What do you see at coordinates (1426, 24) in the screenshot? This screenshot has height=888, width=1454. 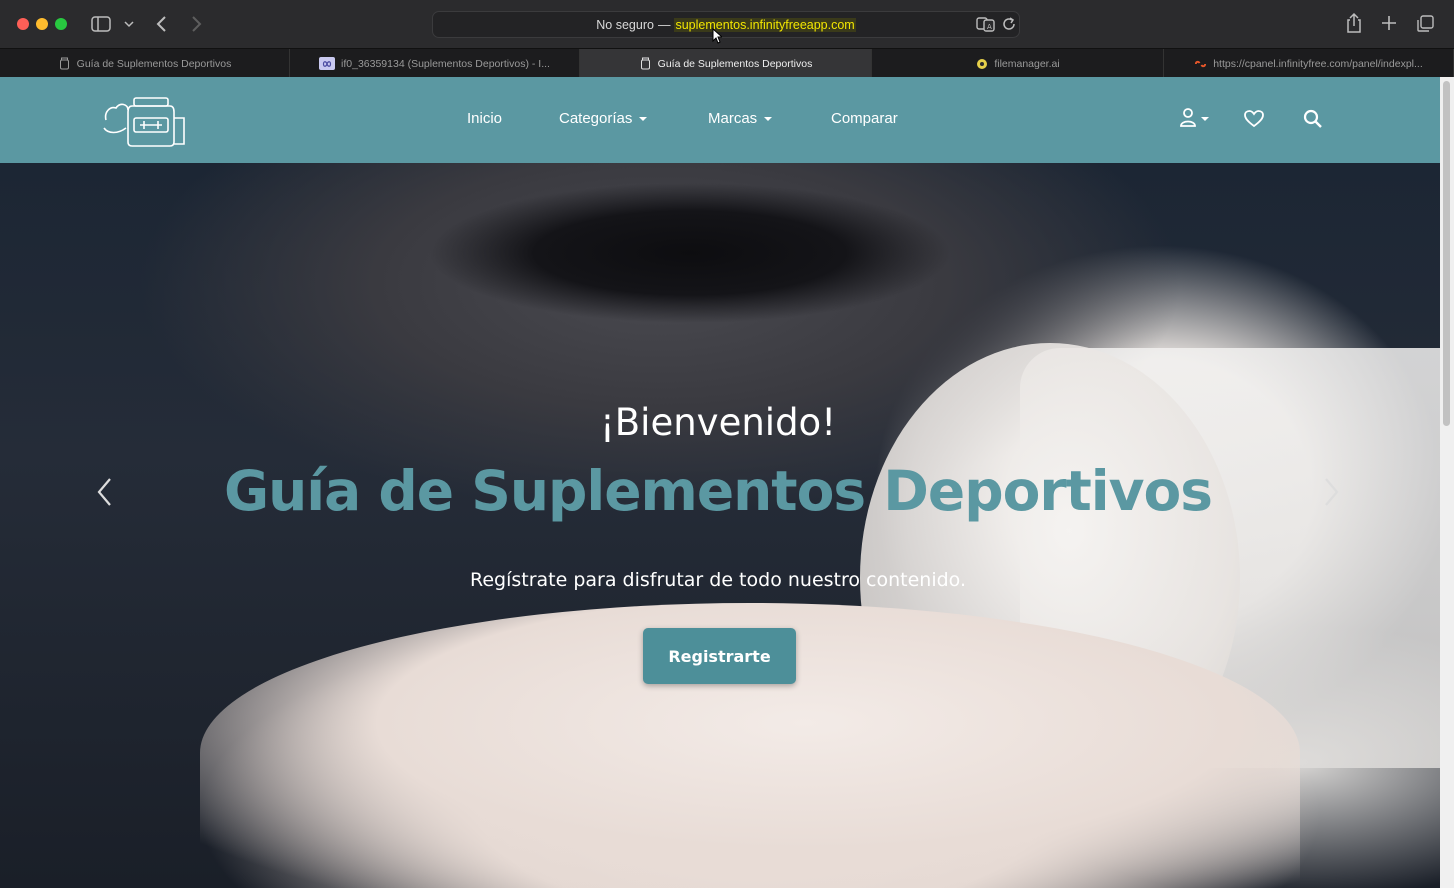 I see `tab-overview-icon` at bounding box center [1426, 24].